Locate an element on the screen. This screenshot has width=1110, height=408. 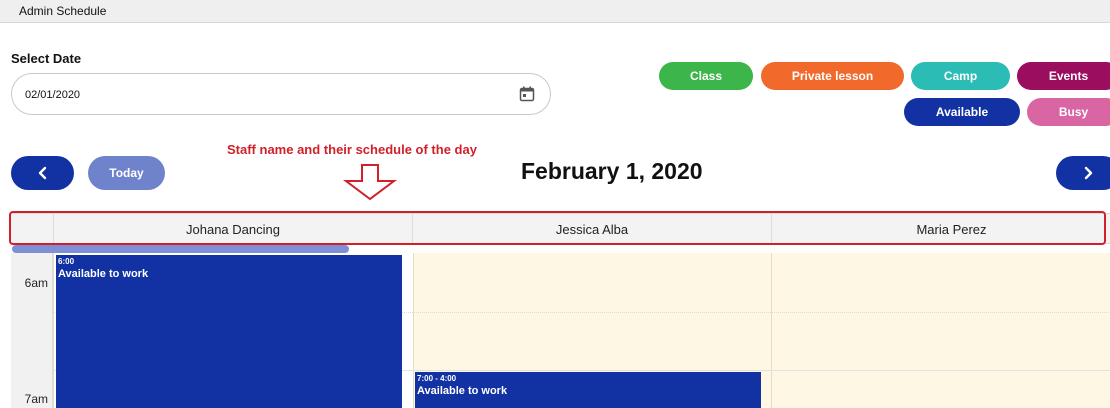
event-jessica-available: 7:00 - 4:00 Available to work is located at coordinates (588, 390).